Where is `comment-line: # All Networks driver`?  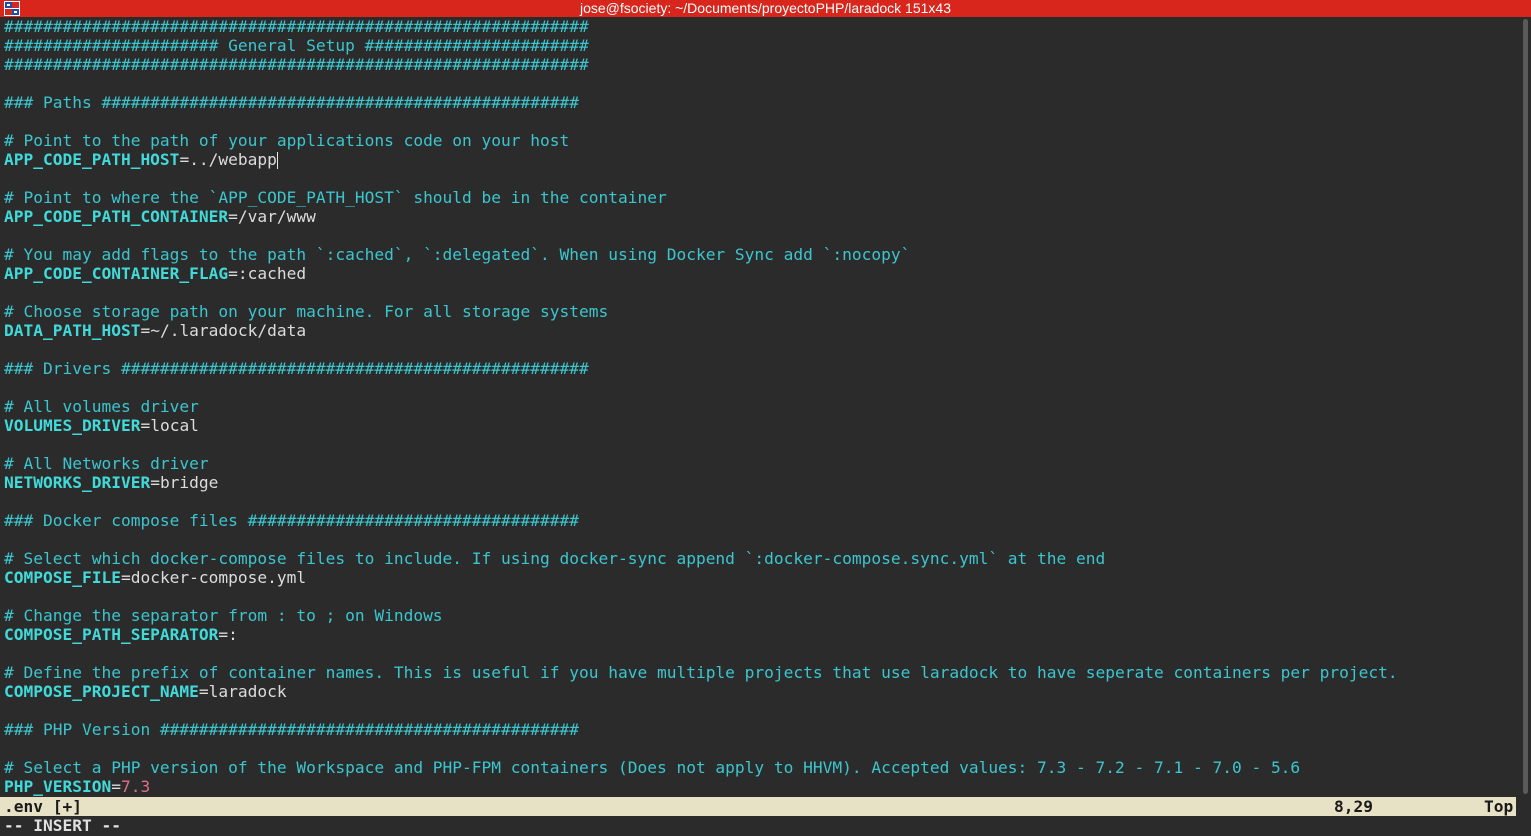 comment-line: # All Networks driver is located at coordinates (760, 463).